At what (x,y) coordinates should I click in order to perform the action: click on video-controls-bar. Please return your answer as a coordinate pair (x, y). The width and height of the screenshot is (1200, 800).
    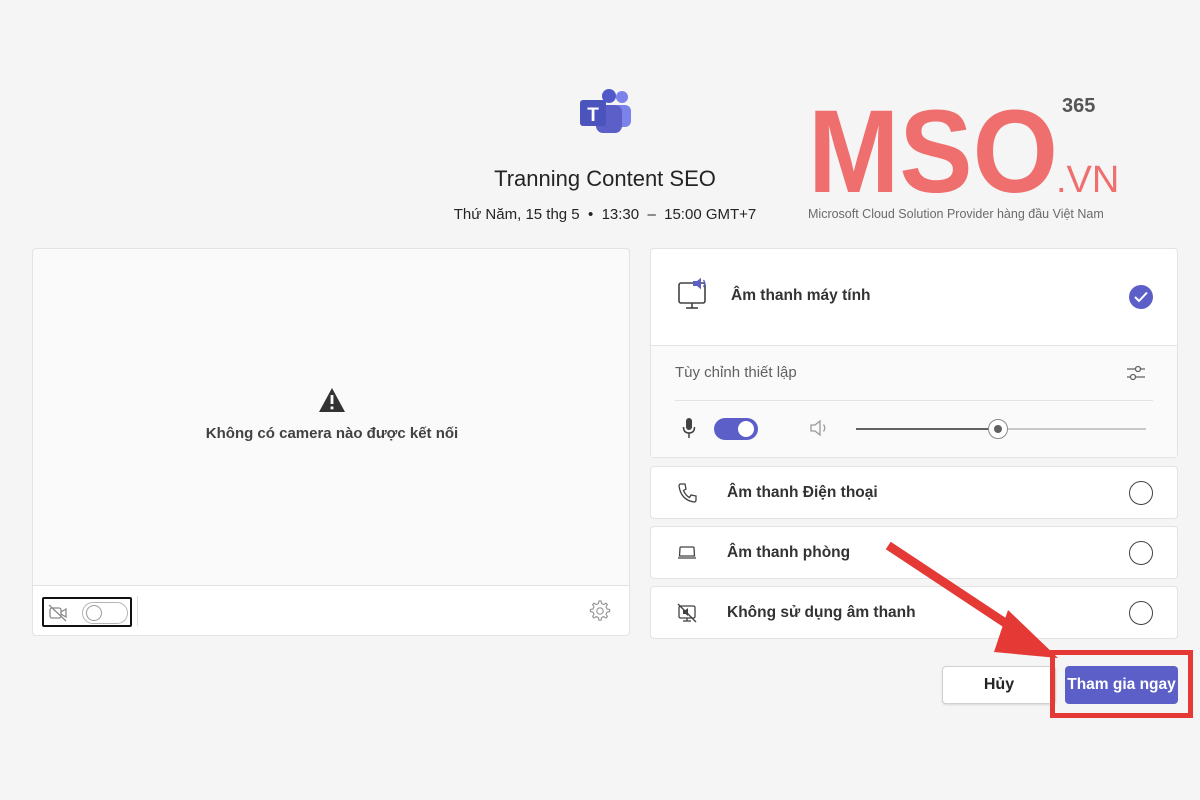
    Looking at the image, I should click on (331, 610).